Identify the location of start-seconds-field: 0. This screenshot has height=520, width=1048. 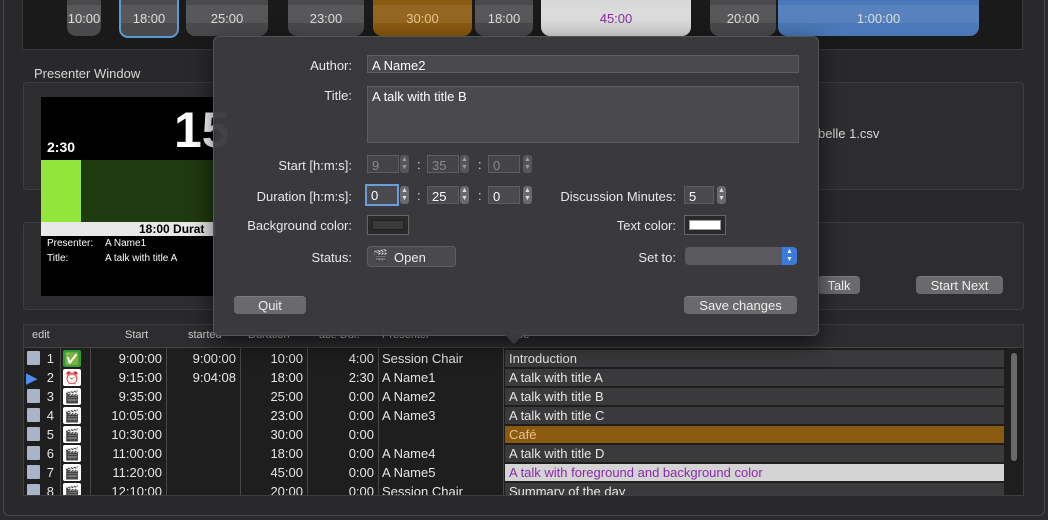
(504, 164).